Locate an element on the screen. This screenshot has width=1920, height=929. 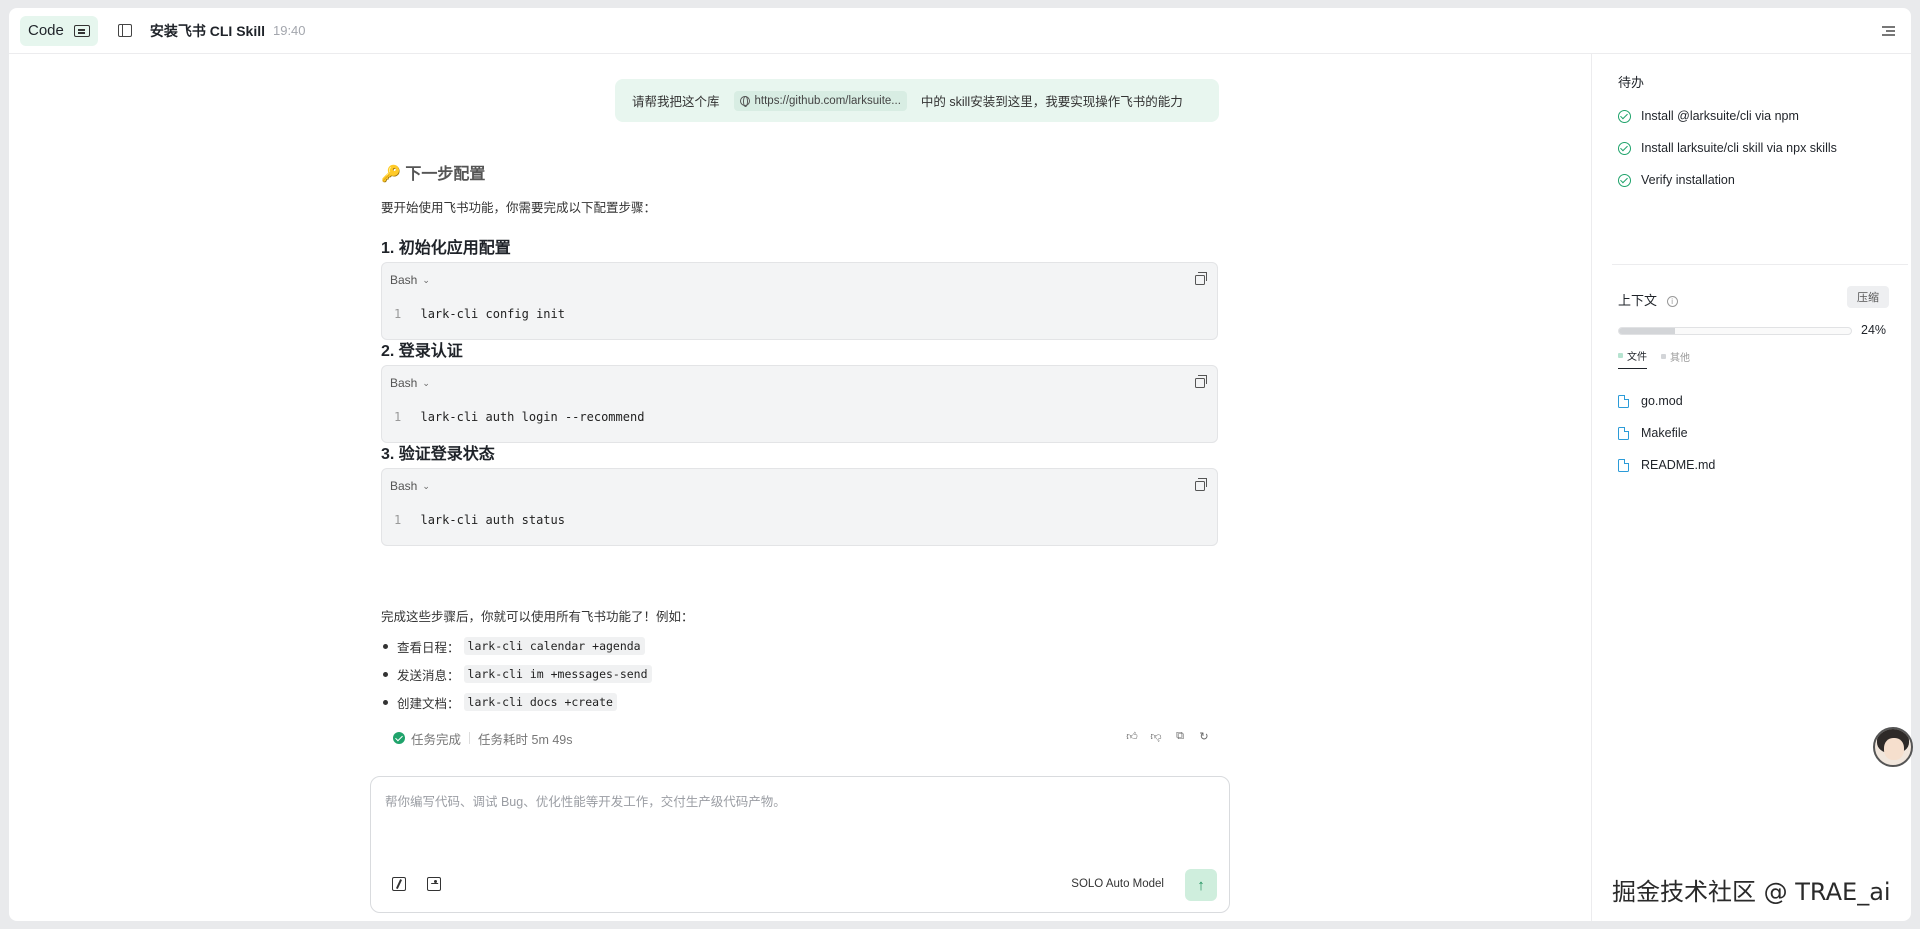
outline-menu-icon is located at coordinates (1888, 31).